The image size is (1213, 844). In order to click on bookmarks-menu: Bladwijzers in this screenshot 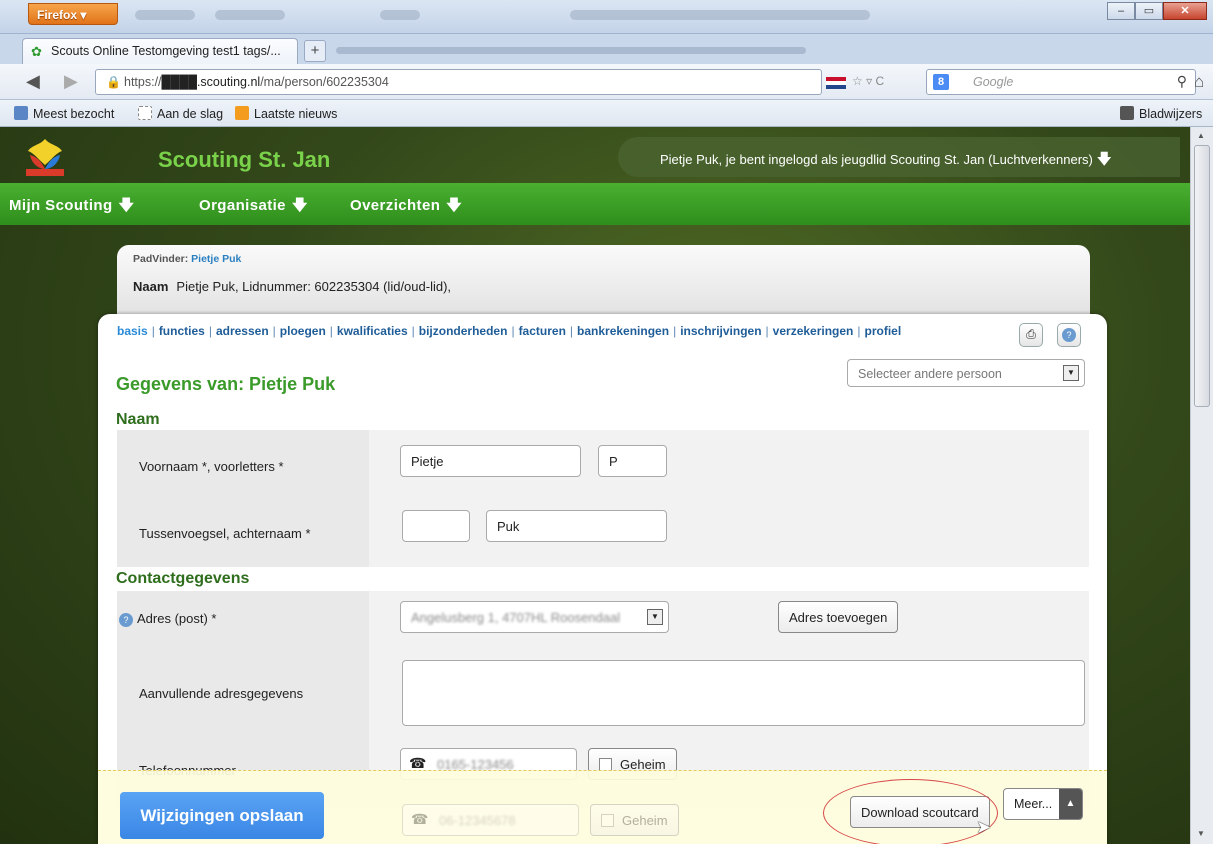, I will do `click(1161, 113)`.